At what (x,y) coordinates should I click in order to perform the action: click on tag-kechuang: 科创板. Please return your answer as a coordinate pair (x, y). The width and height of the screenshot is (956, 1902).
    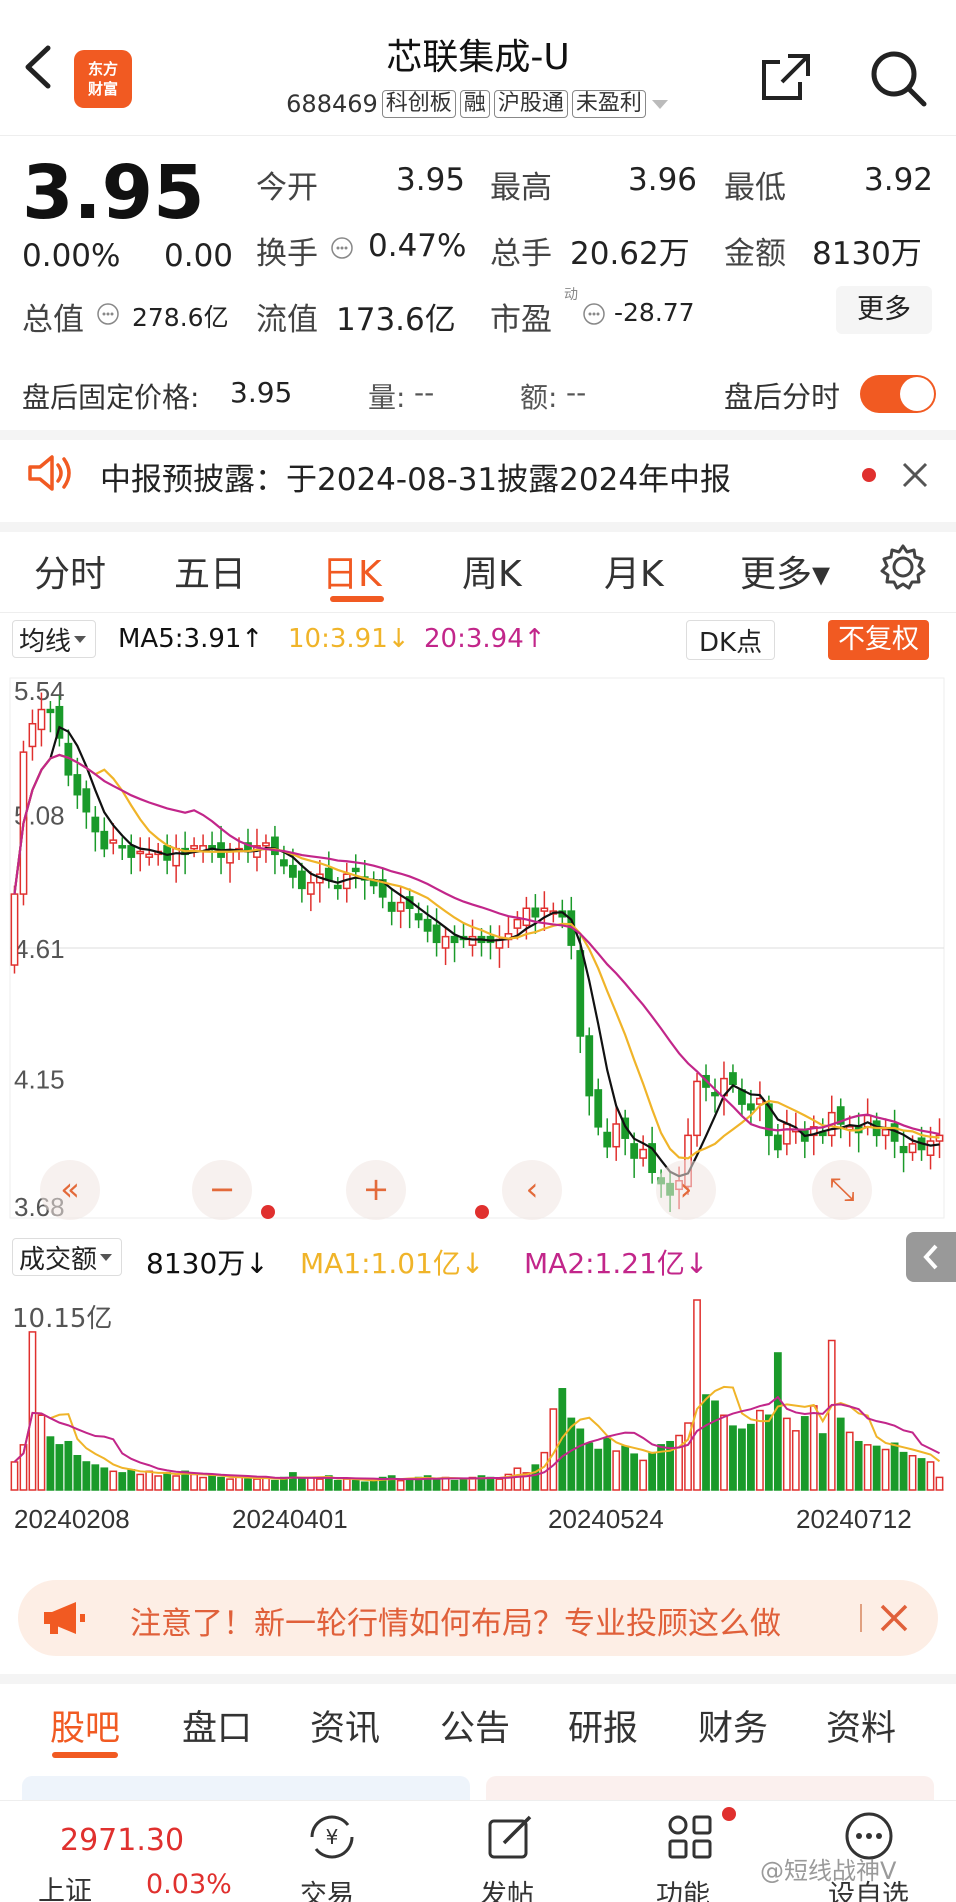
    Looking at the image, I should click on (418, 104).